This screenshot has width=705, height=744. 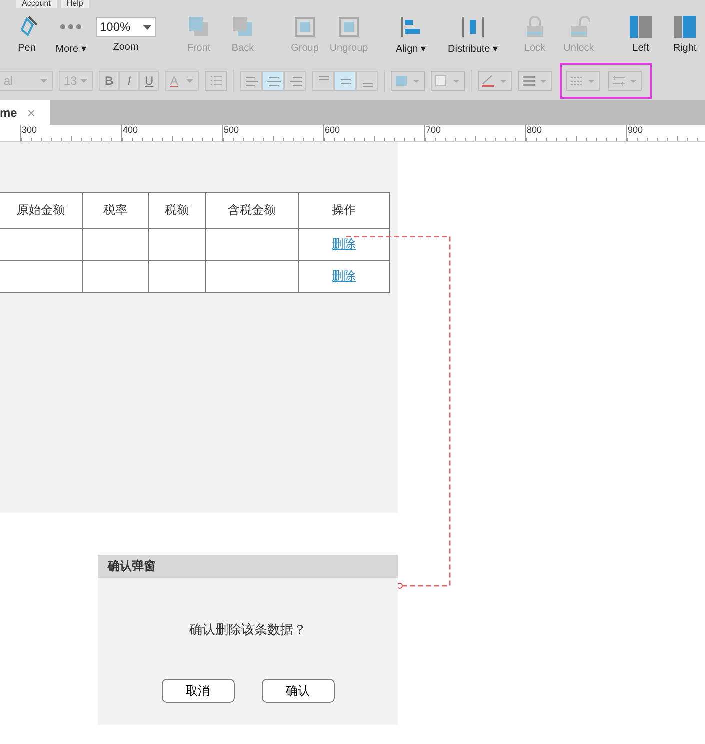 What do you see at coordinates (641, 35) in the screenshot?
I see `toolbar-button: Left` at bounding box center [641, 35].